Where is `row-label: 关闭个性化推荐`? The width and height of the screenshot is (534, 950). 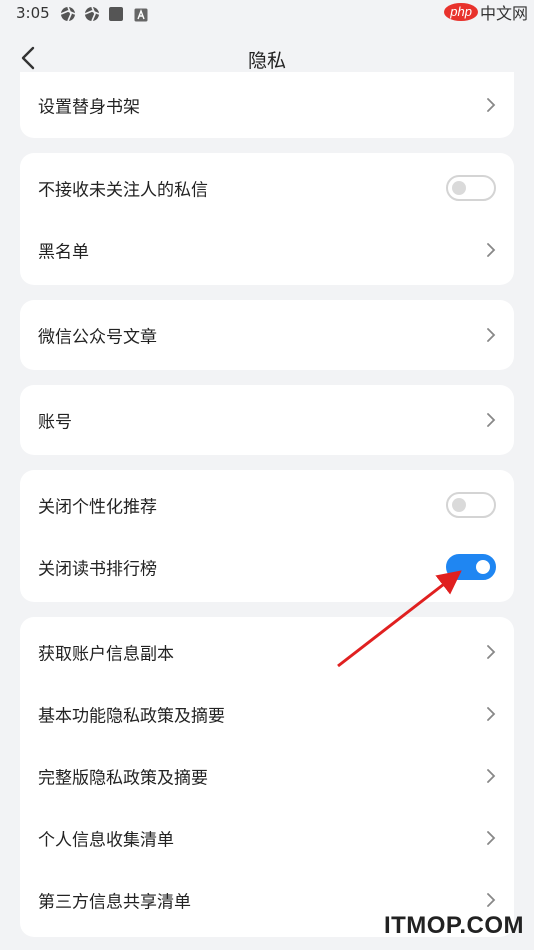
row-label: 关闭个性化推荐 is located at coordinates (97, 507).